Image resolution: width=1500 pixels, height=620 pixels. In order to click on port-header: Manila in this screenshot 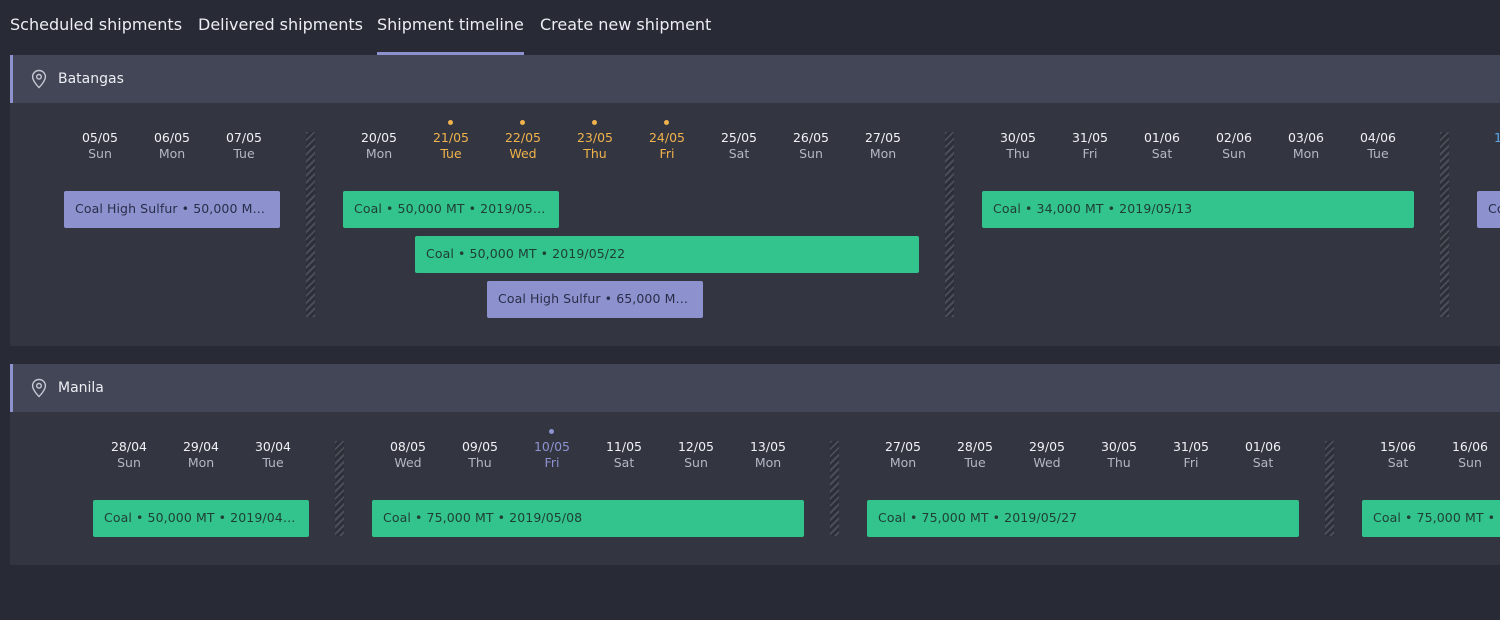, I will do `click(755, 388)`.